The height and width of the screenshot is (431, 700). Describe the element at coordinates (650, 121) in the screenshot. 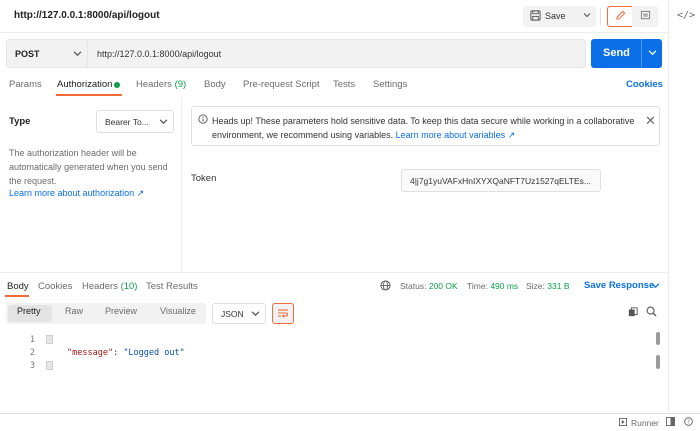

I see `close-icon: ✕` at that location.